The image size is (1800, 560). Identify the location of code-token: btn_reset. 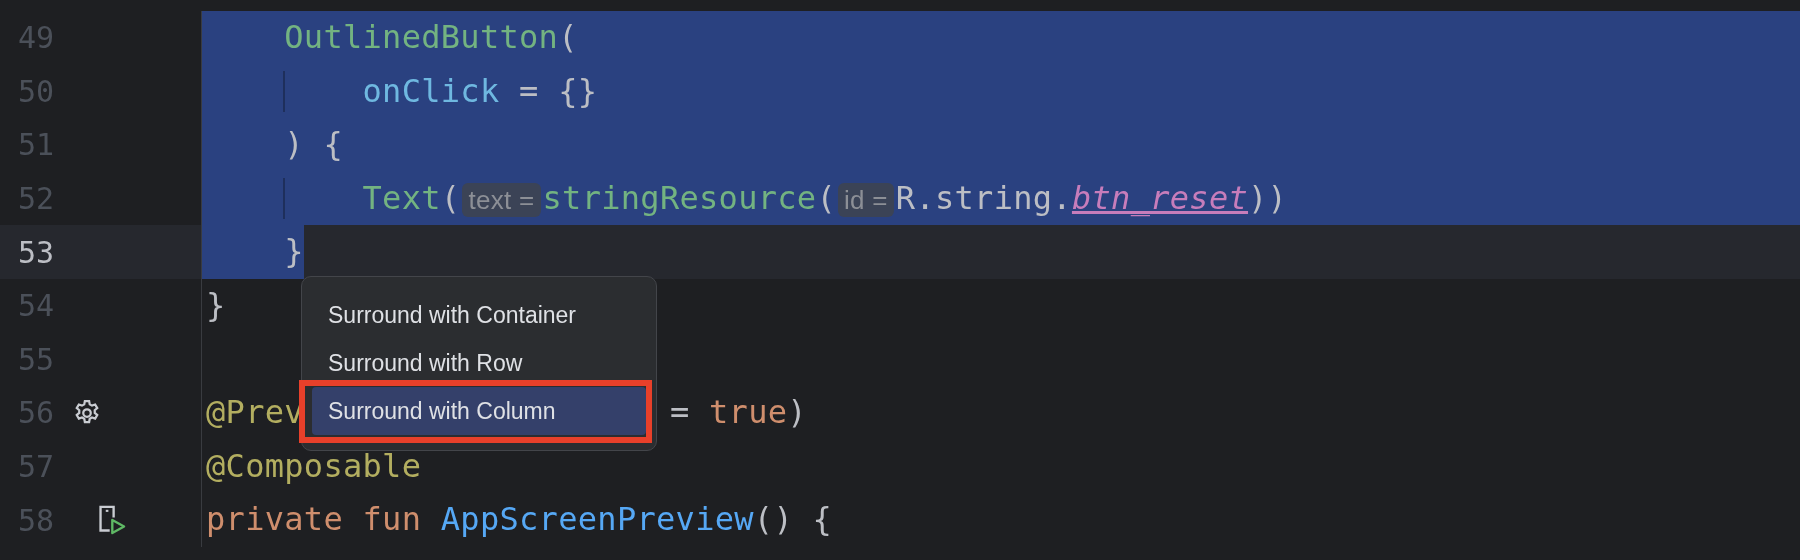
(1160, 197).